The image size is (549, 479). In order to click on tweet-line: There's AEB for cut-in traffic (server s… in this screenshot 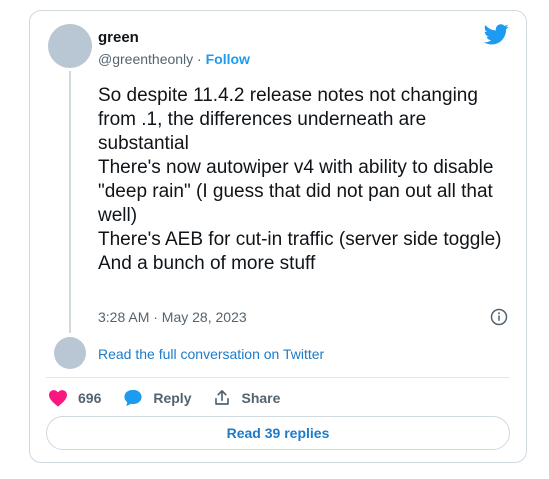, I will do `click(300, 239)`.